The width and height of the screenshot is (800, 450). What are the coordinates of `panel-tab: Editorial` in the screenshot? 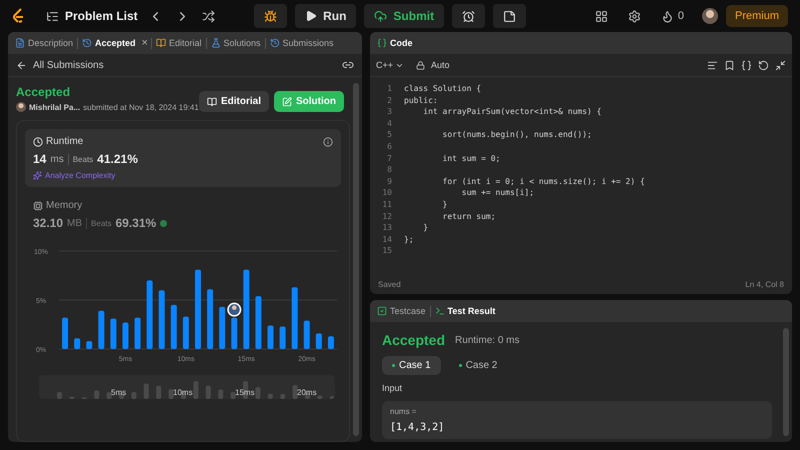 It's located at (178, 43).